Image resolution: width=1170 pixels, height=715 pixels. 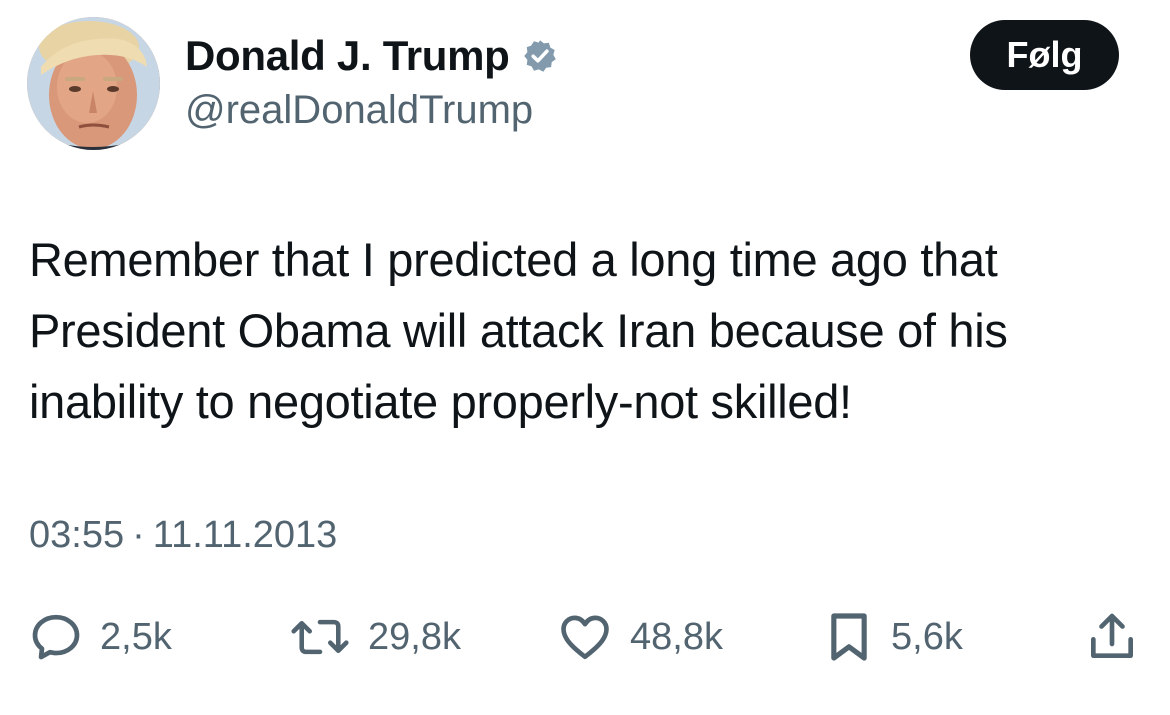 I want to click on reply-button: 2,5k, so click(x=100, y=637).